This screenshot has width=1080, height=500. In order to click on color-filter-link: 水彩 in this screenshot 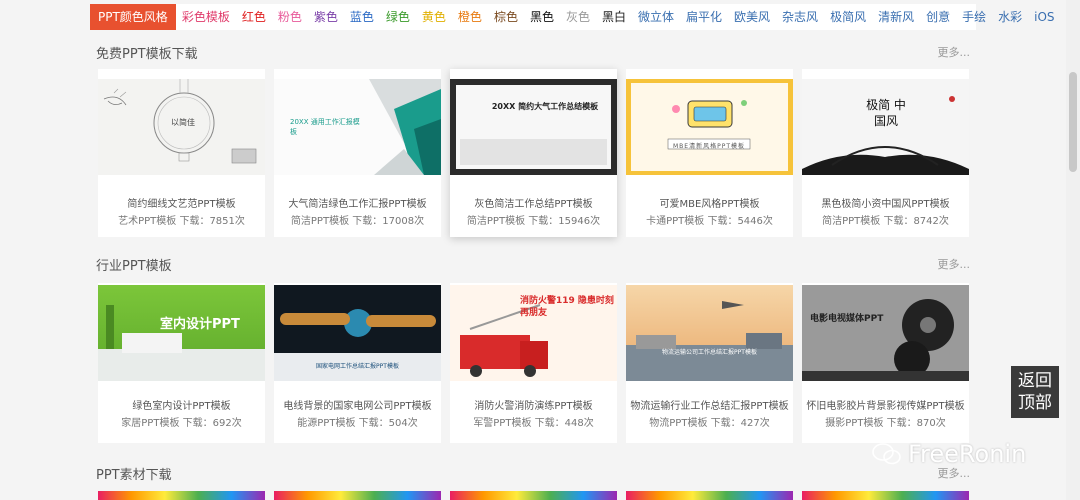, I will do `click(1010, 17)`.